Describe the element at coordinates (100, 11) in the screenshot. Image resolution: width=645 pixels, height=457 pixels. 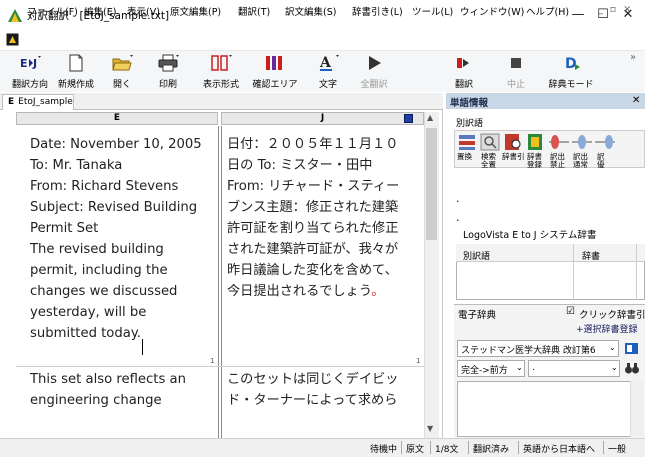
I see `menu-edit: 編集(E)` at that location.